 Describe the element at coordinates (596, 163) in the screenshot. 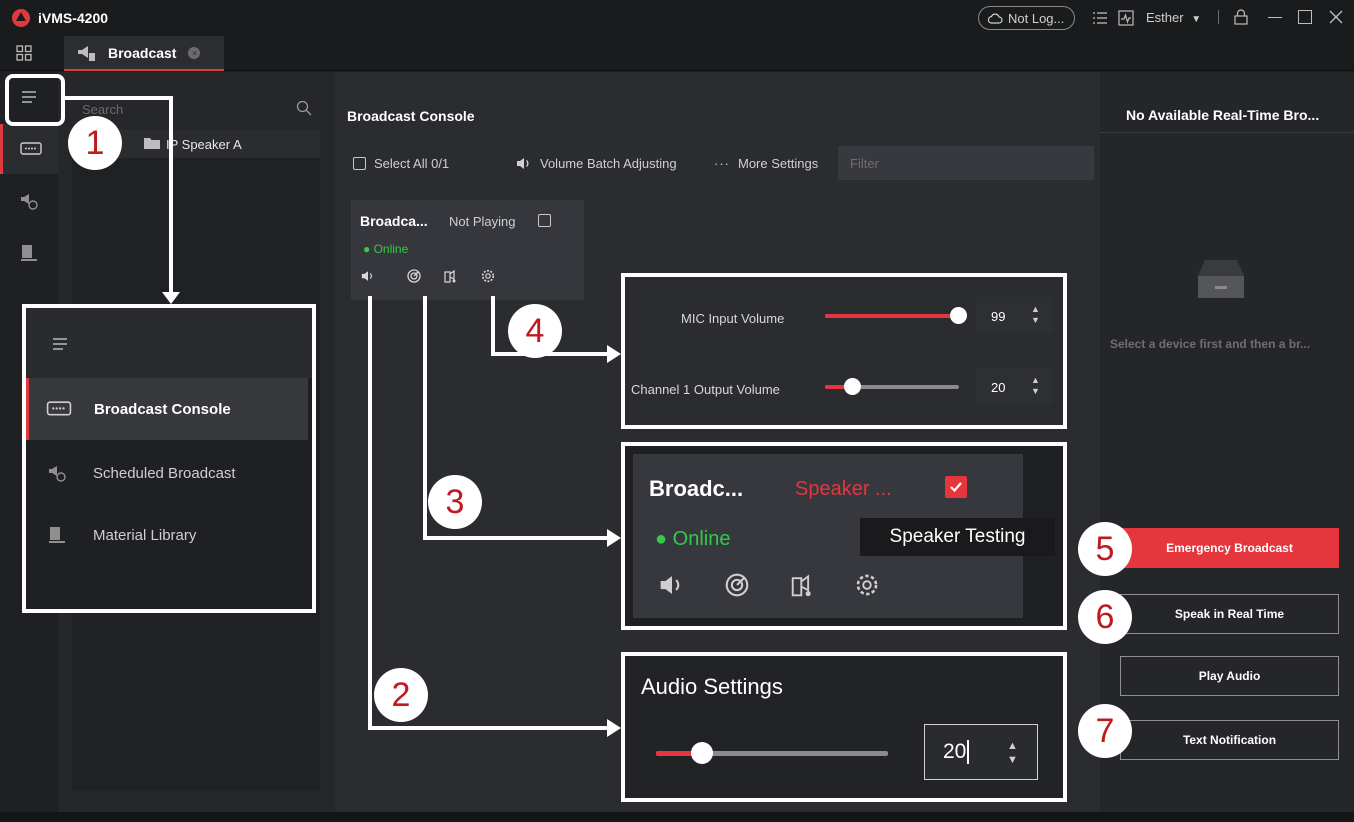

I see `volume-batch-button: Volume Batch Adjusting` at that location.